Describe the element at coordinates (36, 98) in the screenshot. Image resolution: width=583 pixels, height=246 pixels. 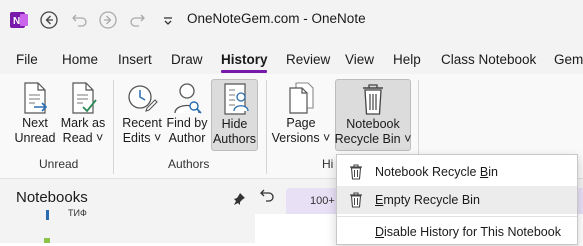
I see `next-unread-icon` at that location.